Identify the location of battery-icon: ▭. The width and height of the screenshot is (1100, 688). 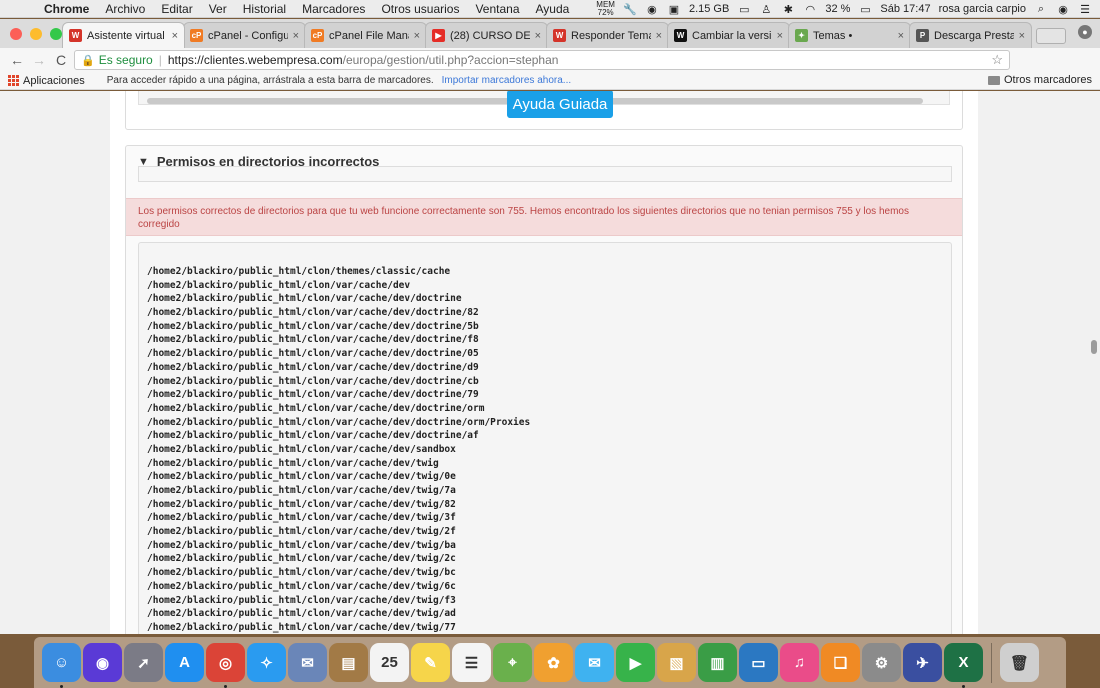
(865, 9).